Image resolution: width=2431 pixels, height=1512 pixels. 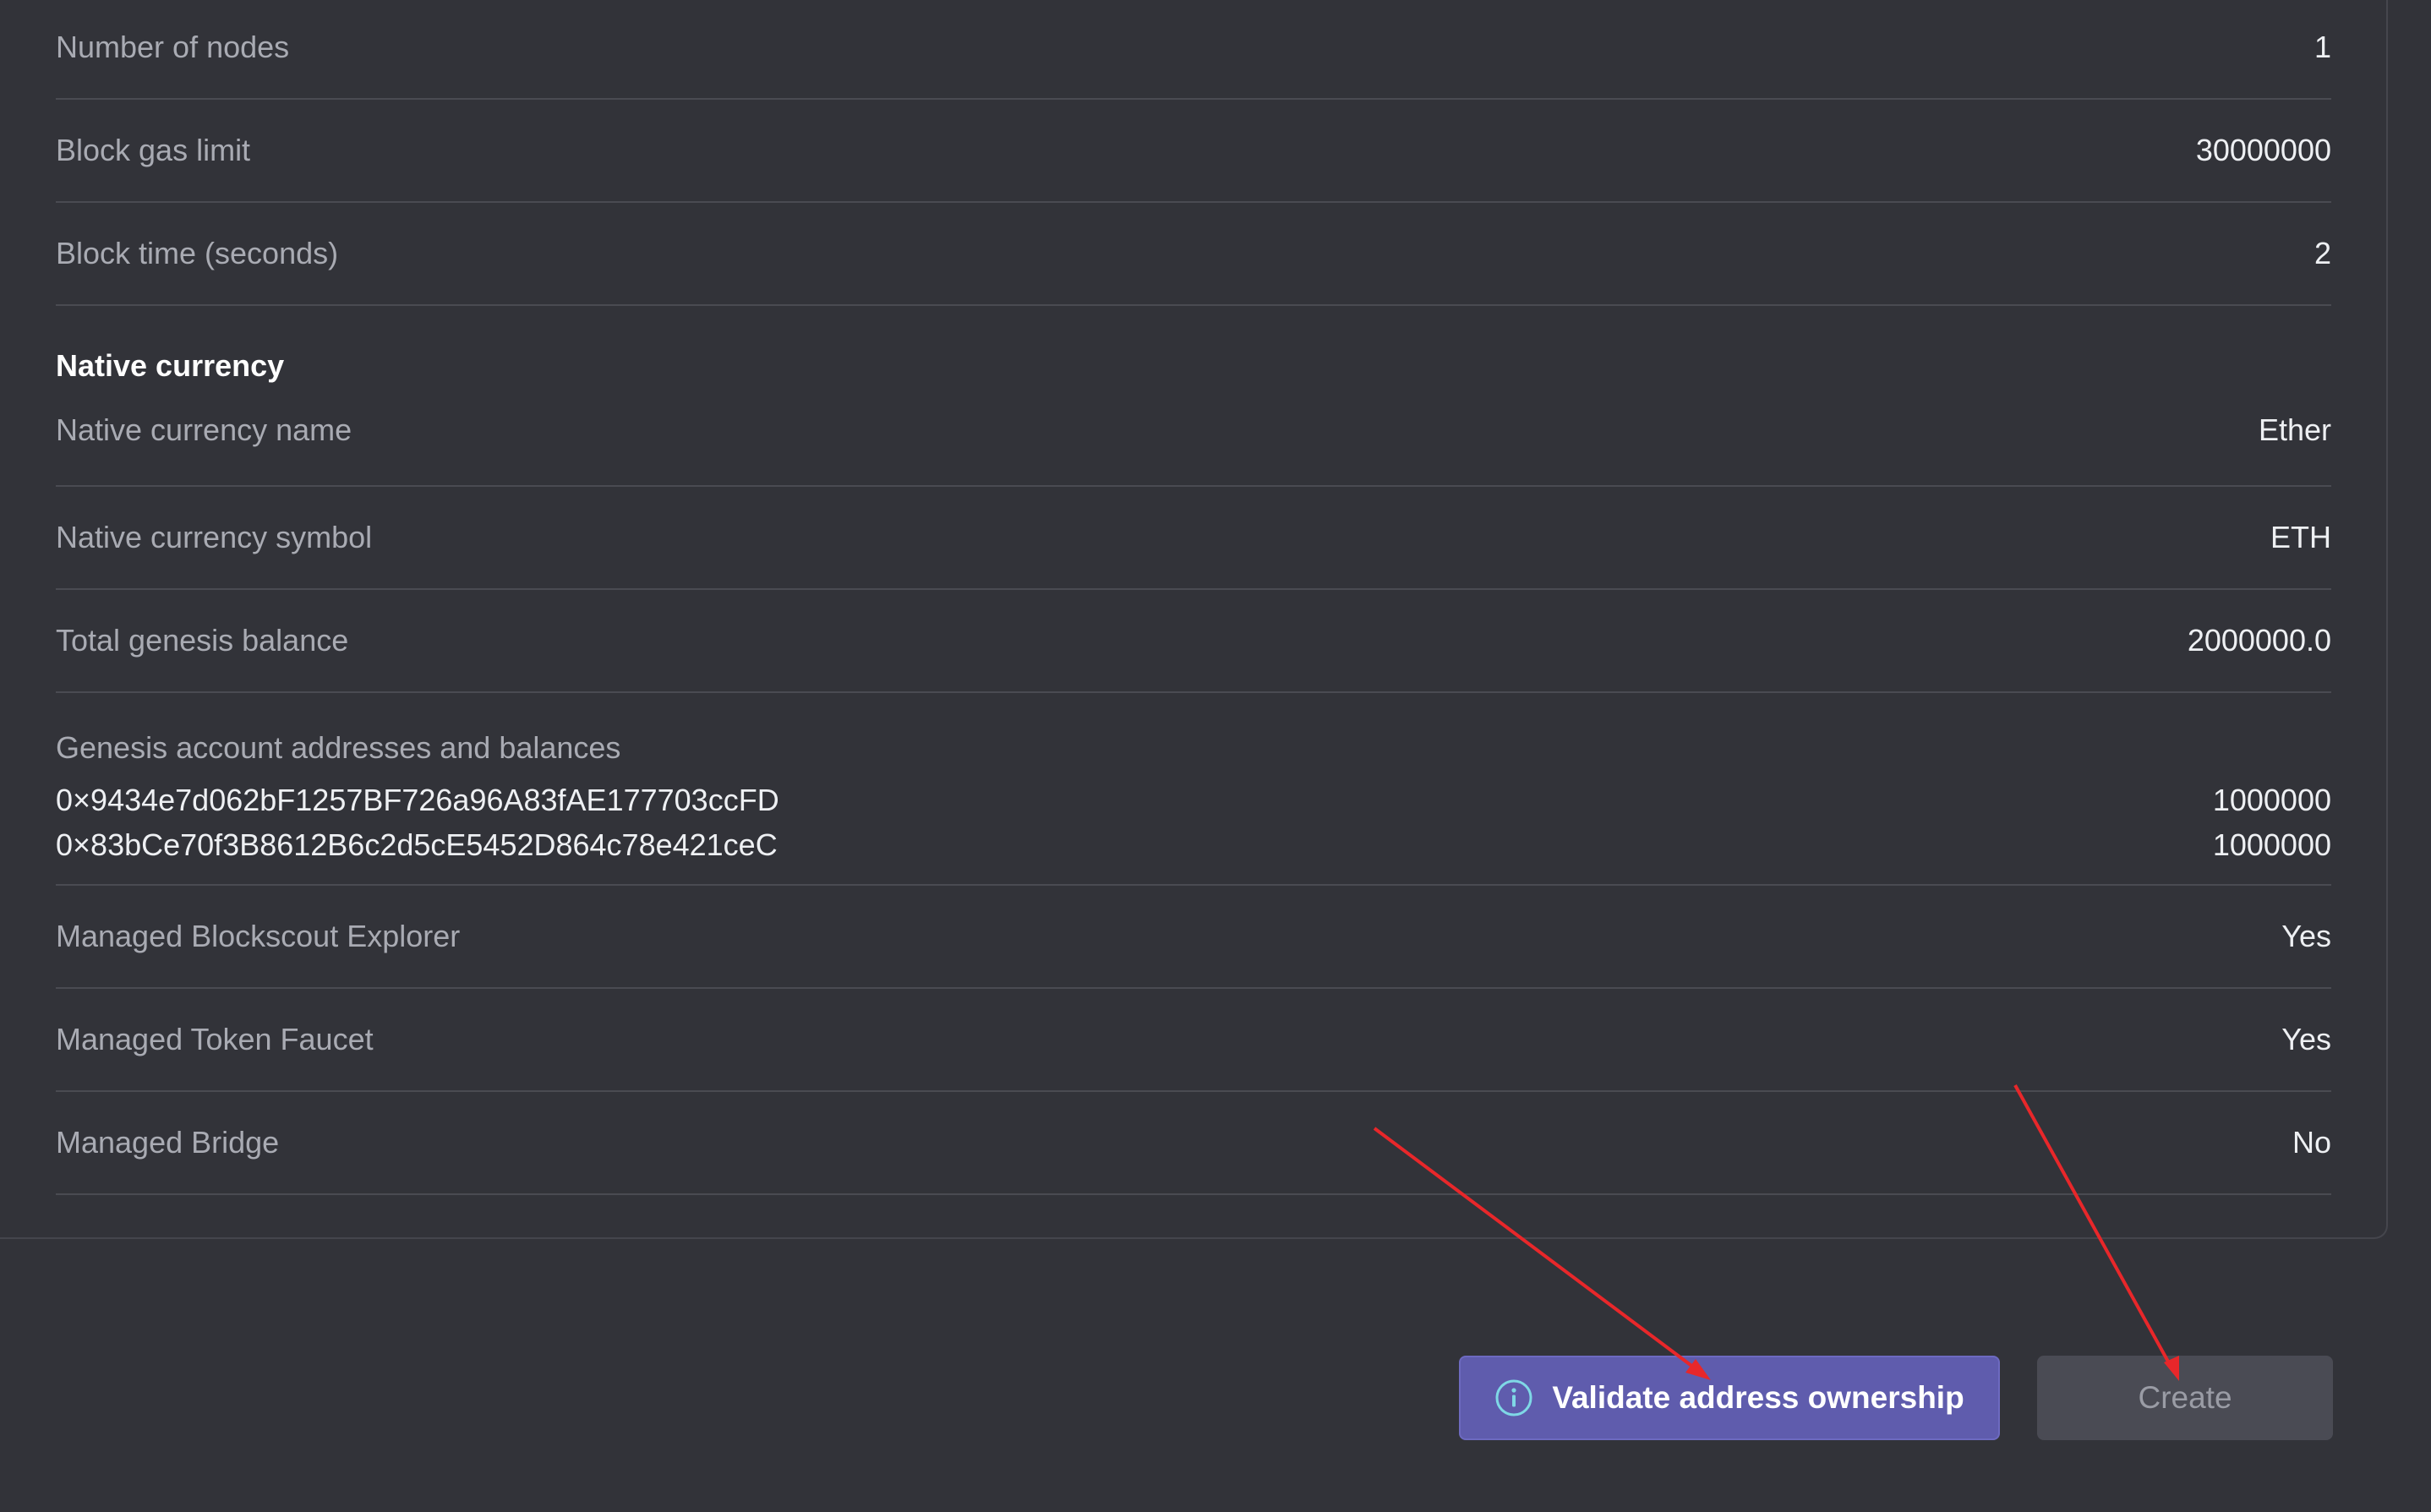 I want to click on row-managed-blockscout-explorer: Managed Blockscout Explorer Yes, so click(x=1193, y=937).